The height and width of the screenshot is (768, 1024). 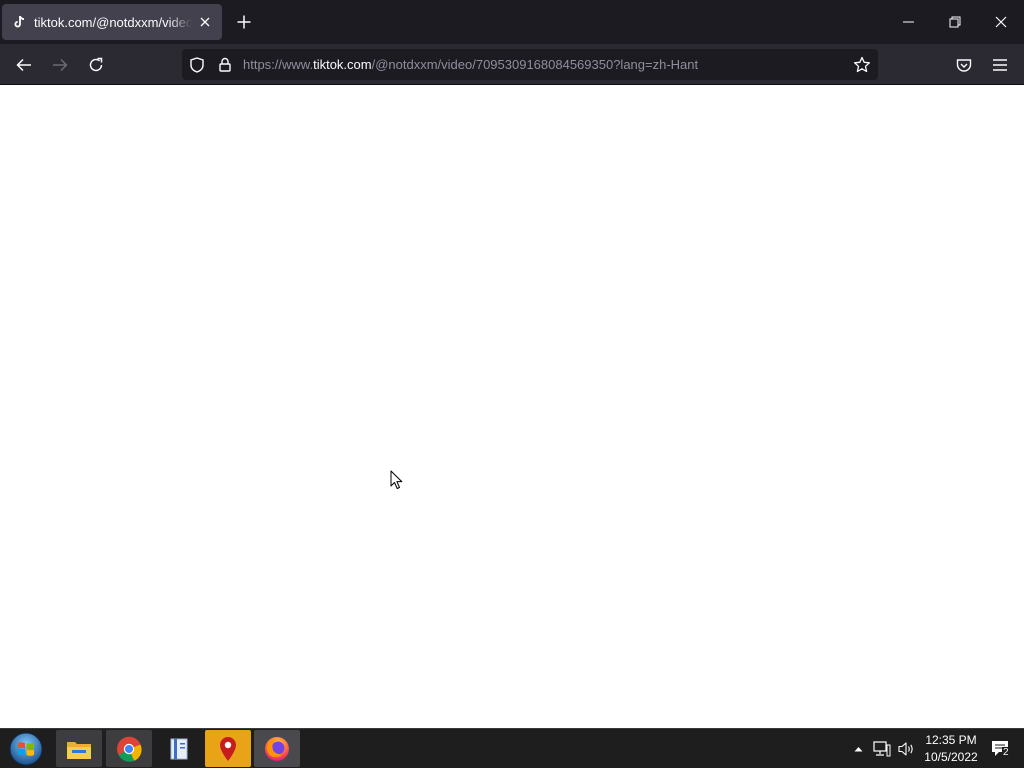 I want to click on app-menu-button, so click(x=1000, y=65).